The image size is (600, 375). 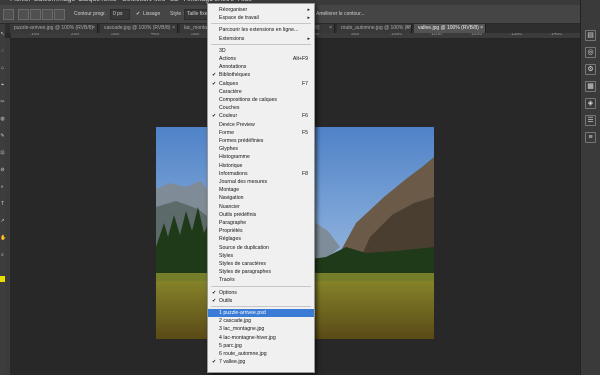 What do you see at coordinates (304, 173) in the screenshot?
I see `menu-item-shortcut: F8` at bounding box center [304, 173].